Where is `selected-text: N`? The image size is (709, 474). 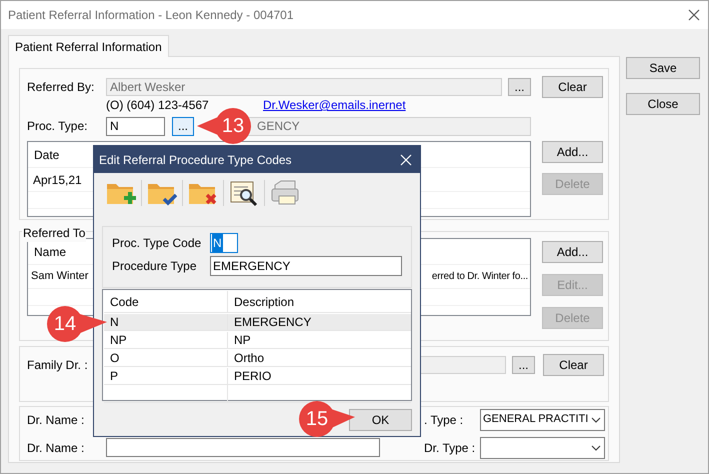
selected-text: N is located at coordinates (217, 243).